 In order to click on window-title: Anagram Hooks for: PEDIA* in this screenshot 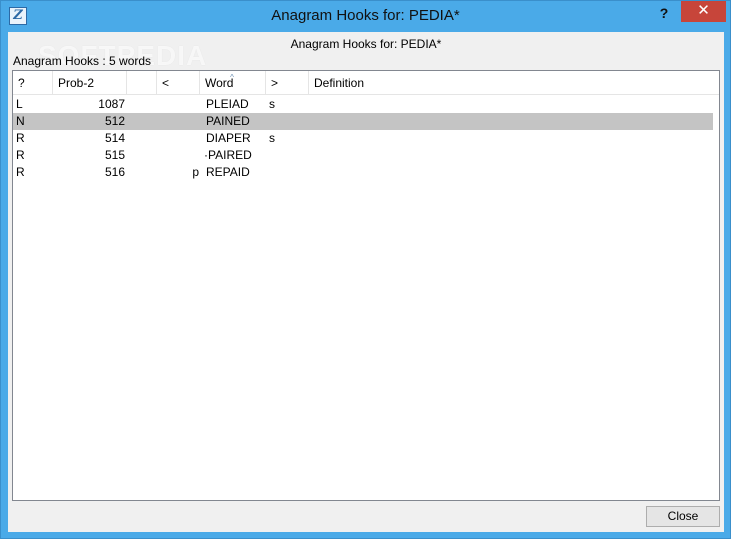, I will do `click(365, 15)`.